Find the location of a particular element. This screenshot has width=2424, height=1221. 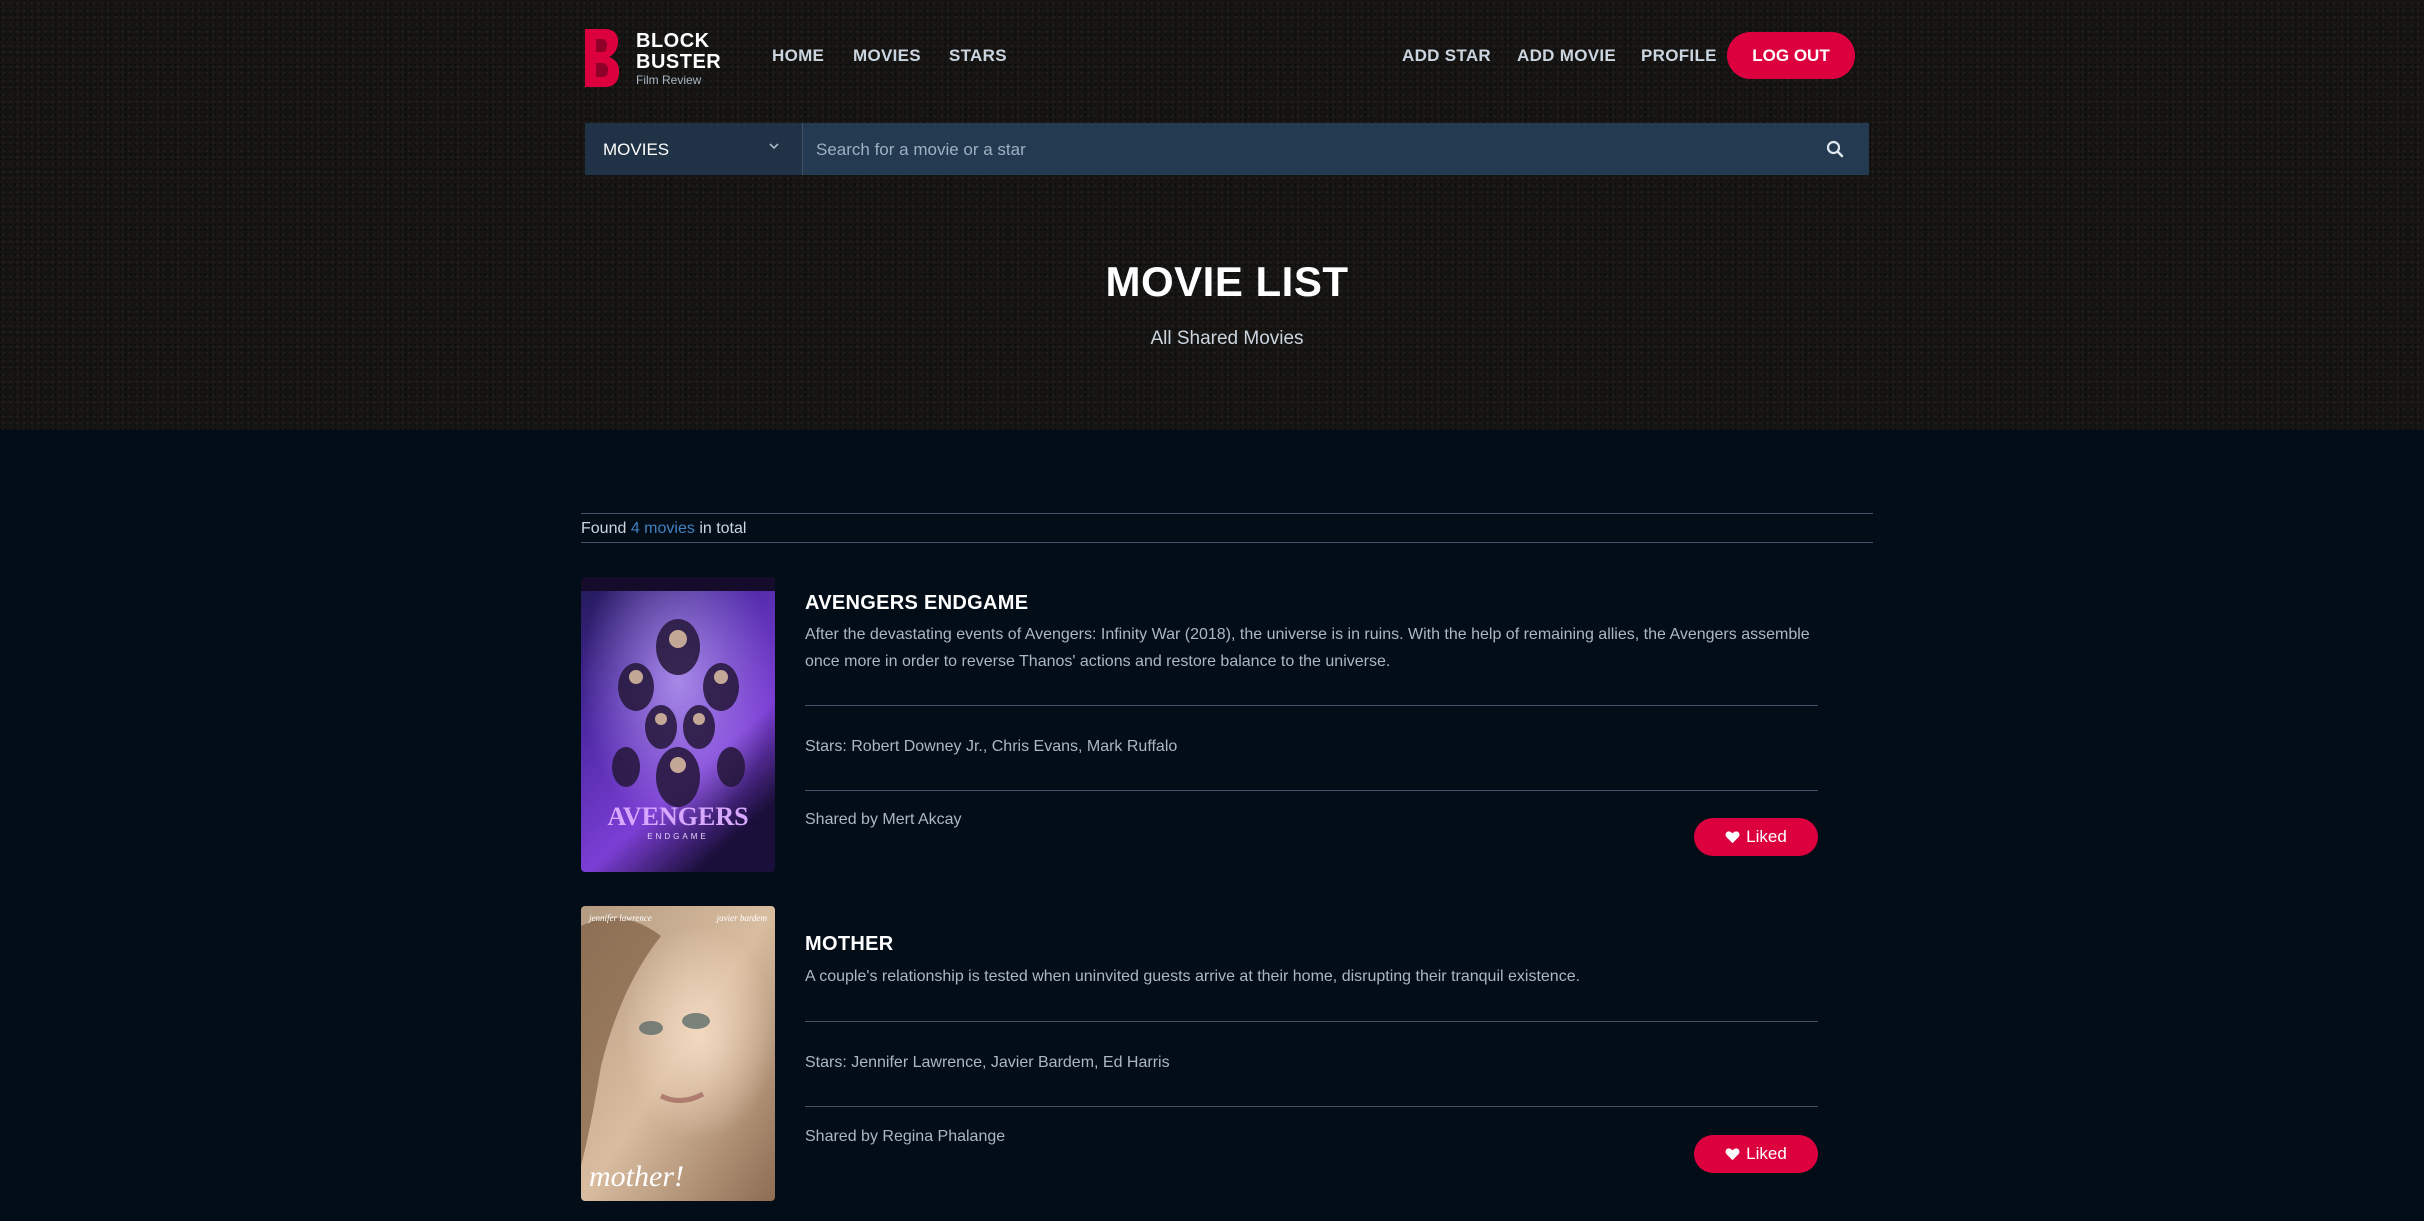

poster-credit-right: javier bardem is located at coordinates (742, 918).